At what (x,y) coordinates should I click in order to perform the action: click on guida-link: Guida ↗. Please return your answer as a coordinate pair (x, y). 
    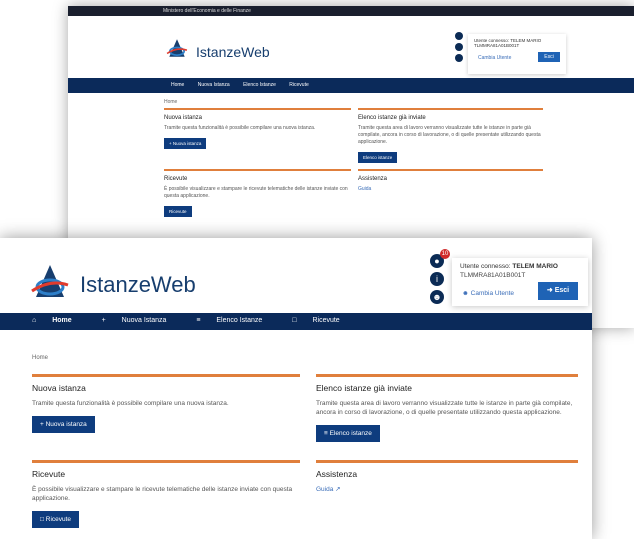
    Looking at the image, I should click on (328, 489).